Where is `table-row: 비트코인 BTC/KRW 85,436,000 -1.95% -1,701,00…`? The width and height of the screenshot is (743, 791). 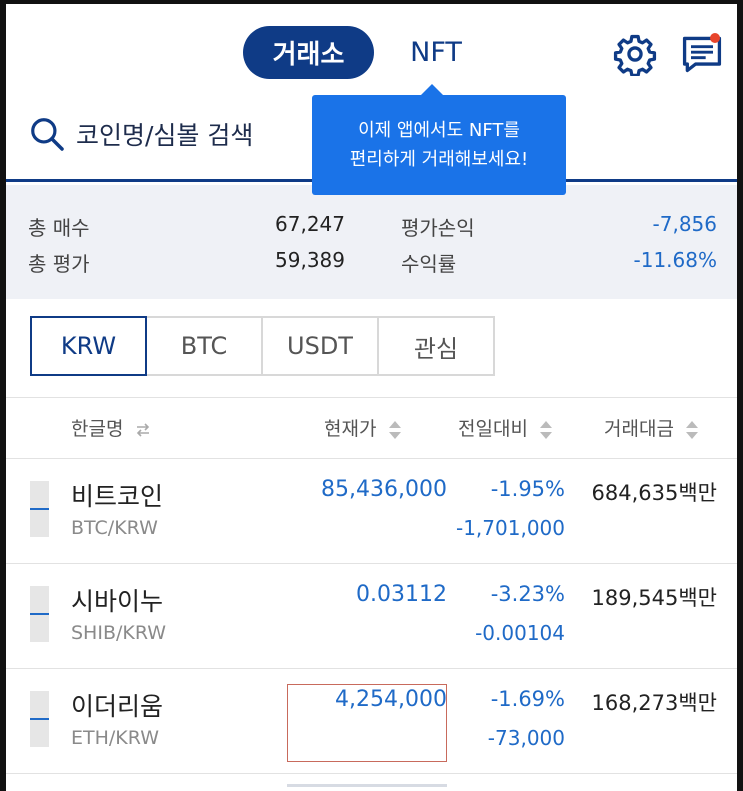
table-row: 비트코인 BTC/KRW 85,436,000 -1.95% -1,701,00… is located at coordinates (371, 511).